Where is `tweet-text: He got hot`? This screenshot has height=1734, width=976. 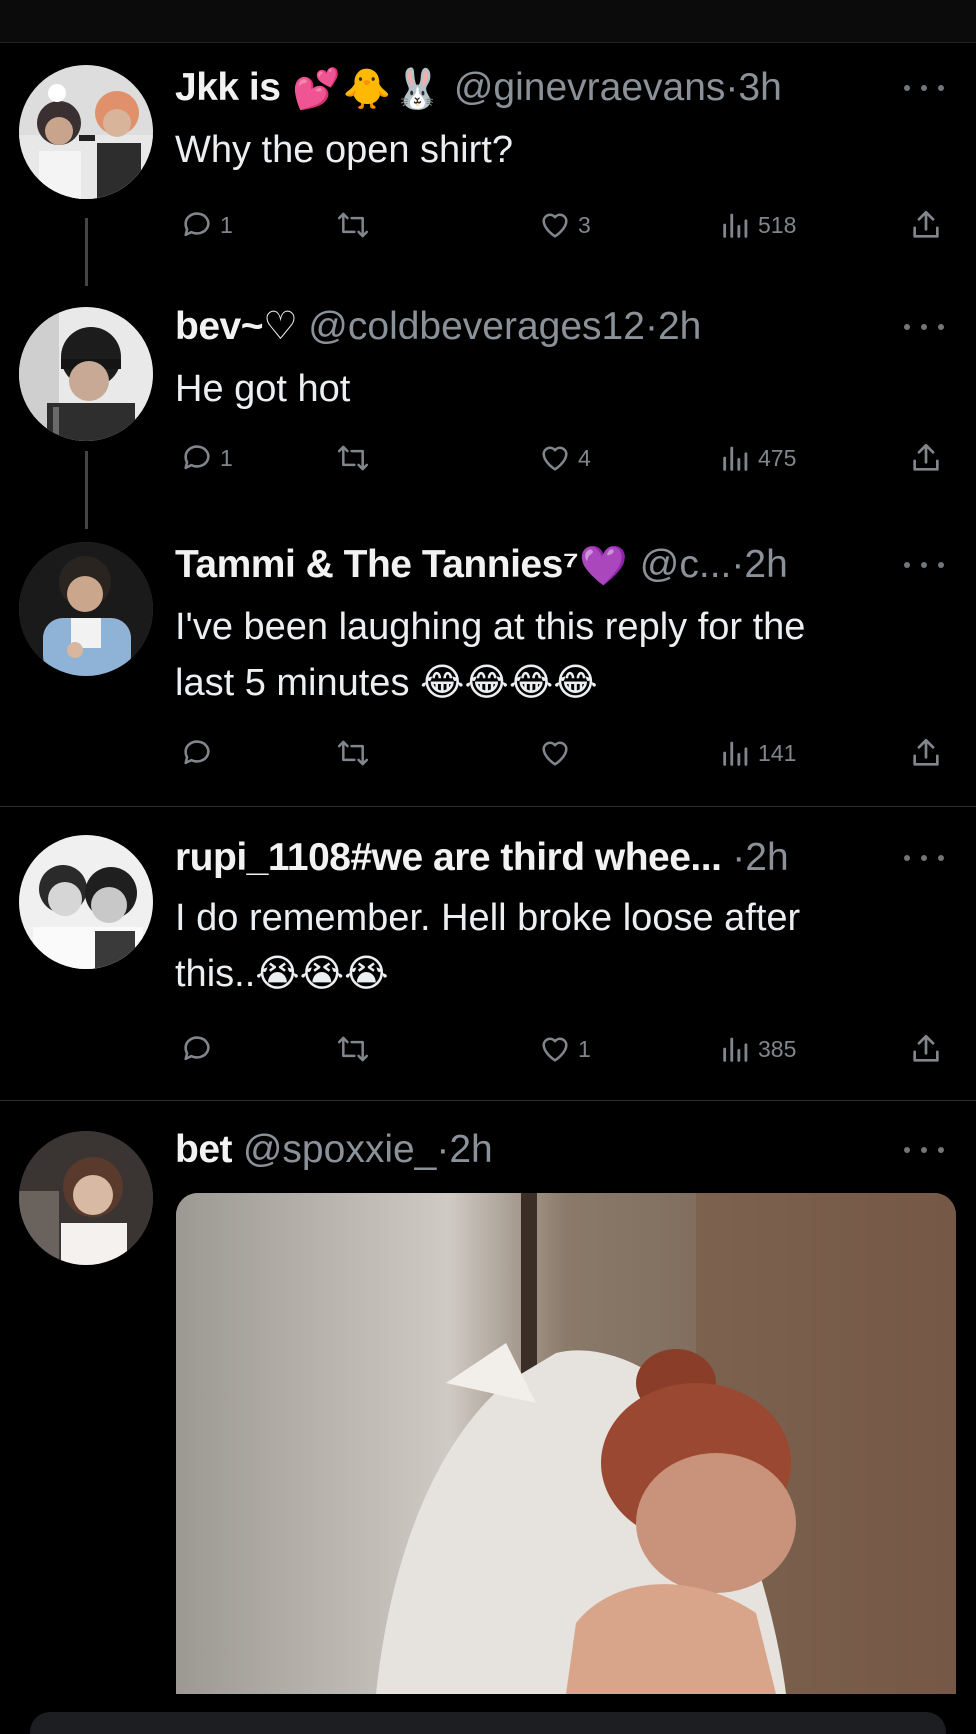 tweet-text: He got hot is located at coordinates (565, 389).